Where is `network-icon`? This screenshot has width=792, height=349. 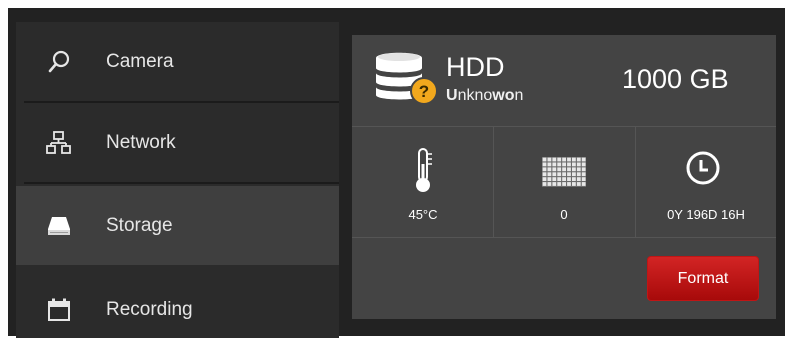 network-icon is located at coordinates (59, 143).